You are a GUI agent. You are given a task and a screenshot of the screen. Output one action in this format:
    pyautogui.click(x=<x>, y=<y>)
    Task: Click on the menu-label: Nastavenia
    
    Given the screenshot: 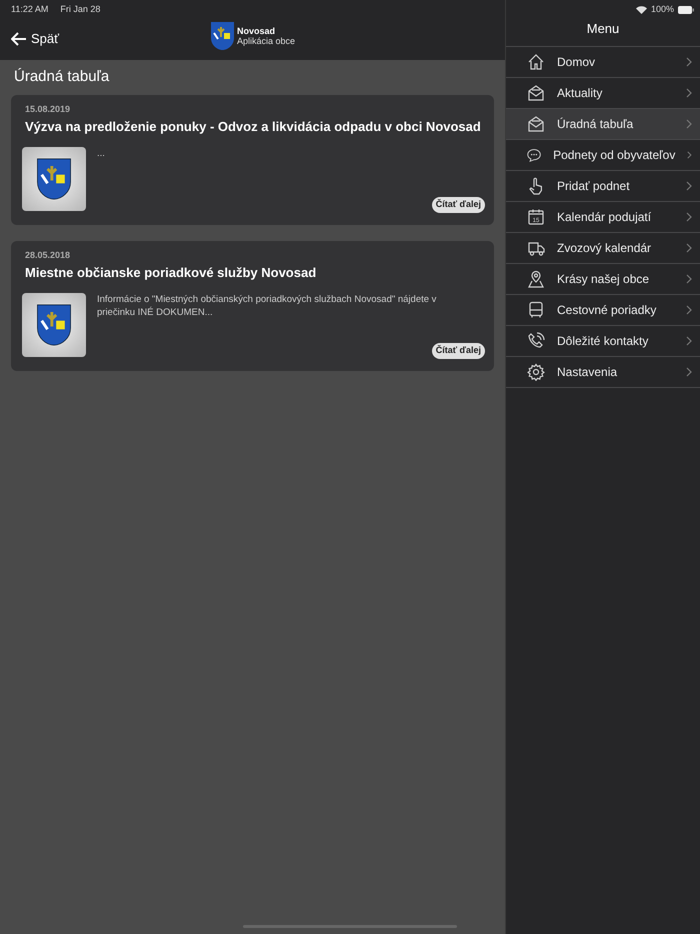 What is the action you would take?
    pyautogui.click(x=587, y=372)
    